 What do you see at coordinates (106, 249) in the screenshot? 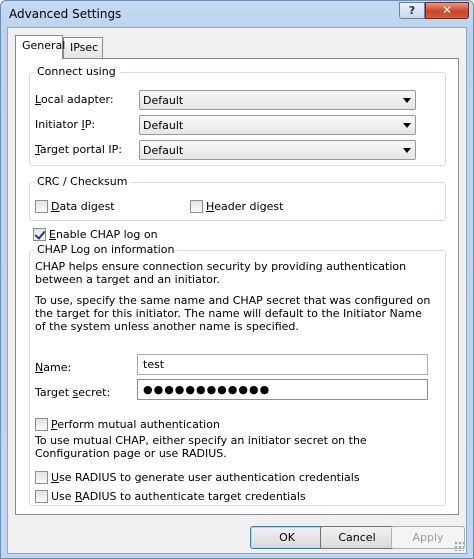
I see `chap-logon-info-label: CHAP Log on information` at bounding box center [106, 249].